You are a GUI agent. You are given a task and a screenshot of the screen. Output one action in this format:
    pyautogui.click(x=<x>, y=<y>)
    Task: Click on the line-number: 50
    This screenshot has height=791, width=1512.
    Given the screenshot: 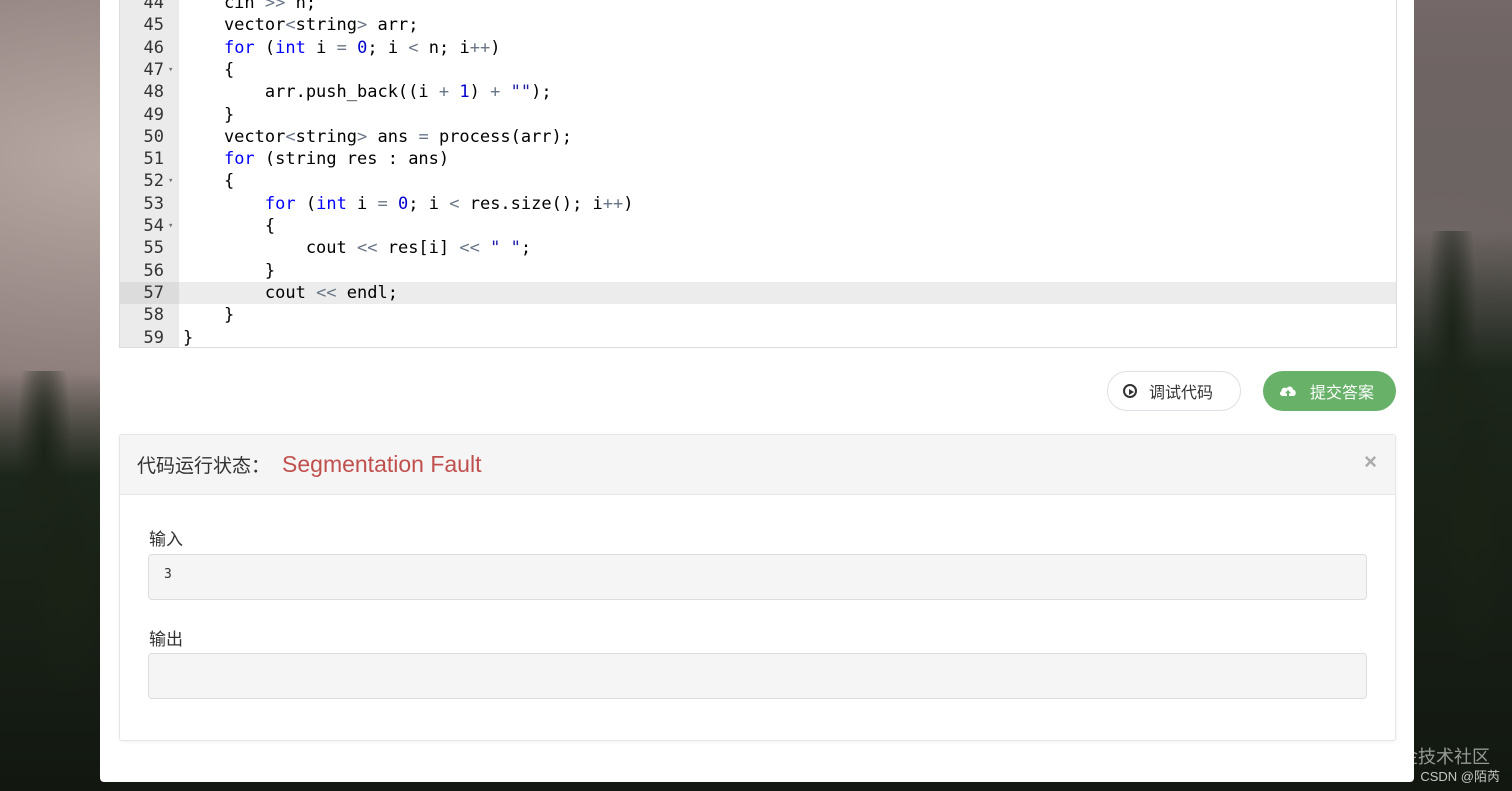 What is the action you would take?
    pyautogui.click(x=153, y=136)
    